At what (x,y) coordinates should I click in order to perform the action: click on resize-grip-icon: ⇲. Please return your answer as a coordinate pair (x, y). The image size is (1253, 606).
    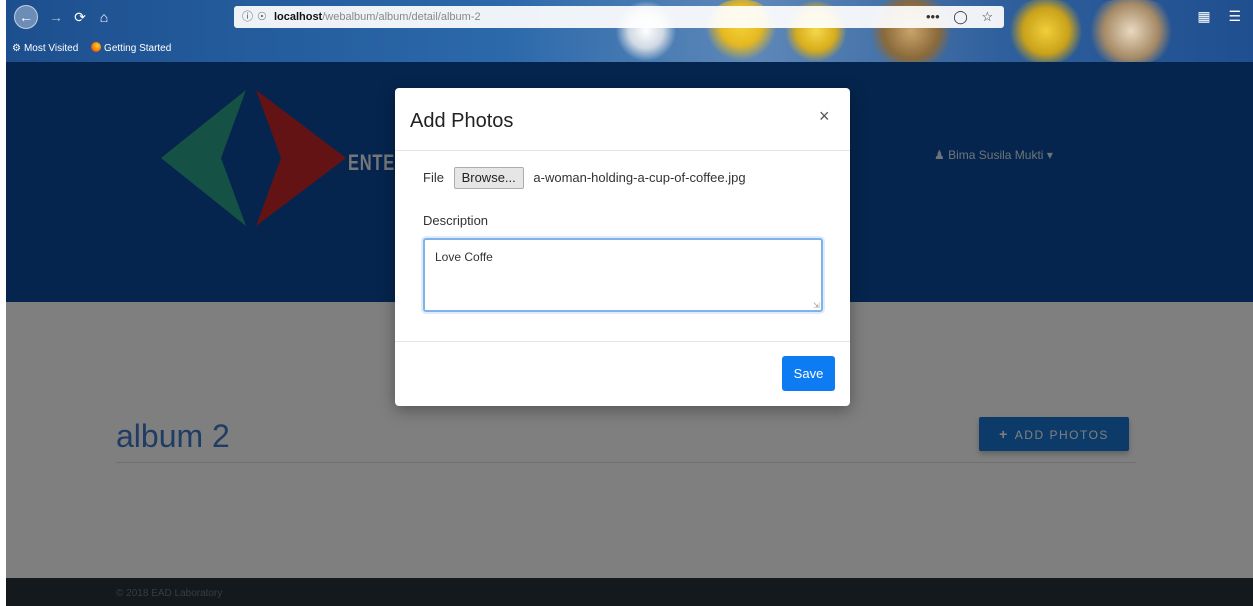
    Looking at the image, I should click on (817, 306).